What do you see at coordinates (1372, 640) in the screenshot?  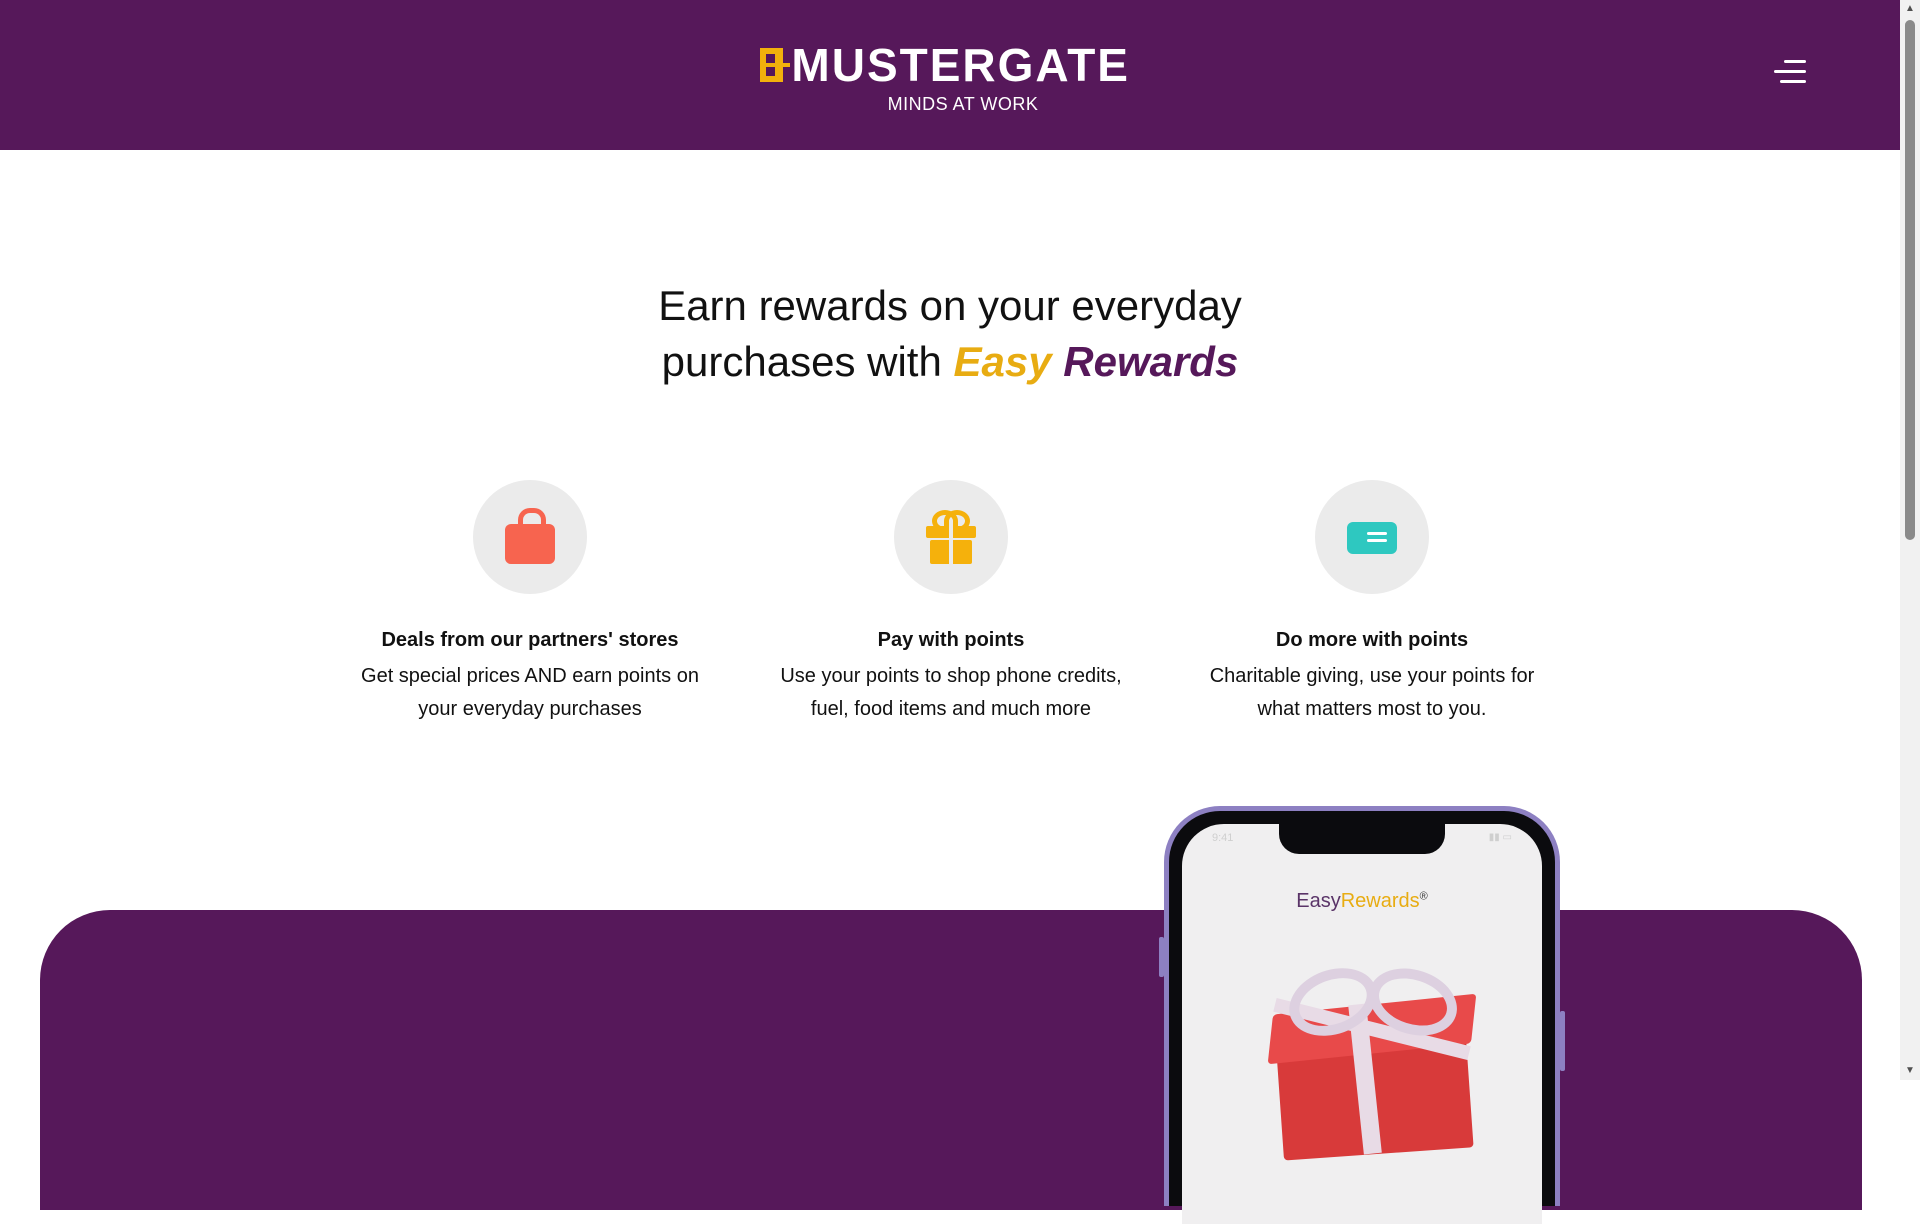 I see `feature-title: Do more with points` at bounding box center [1372, 640].